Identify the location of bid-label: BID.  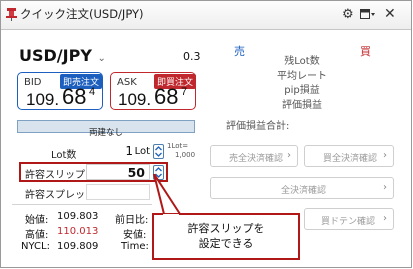
(33, 82).